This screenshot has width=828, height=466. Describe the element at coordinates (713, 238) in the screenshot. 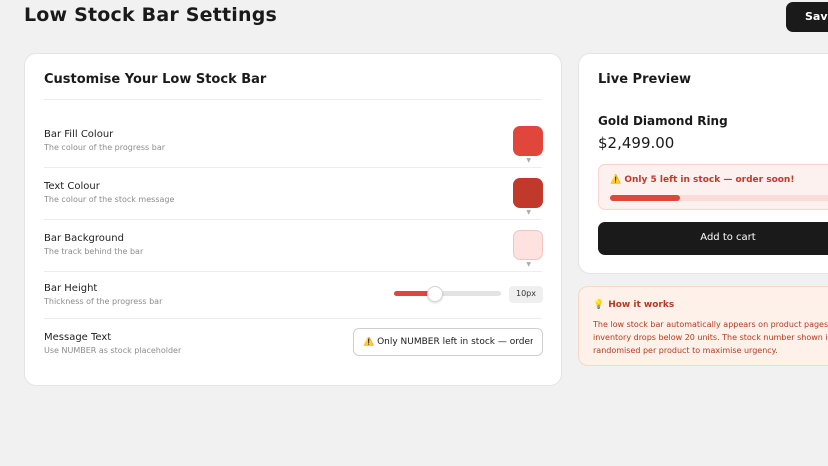

I see `add-to-cart-button: Add to cart` at that location.